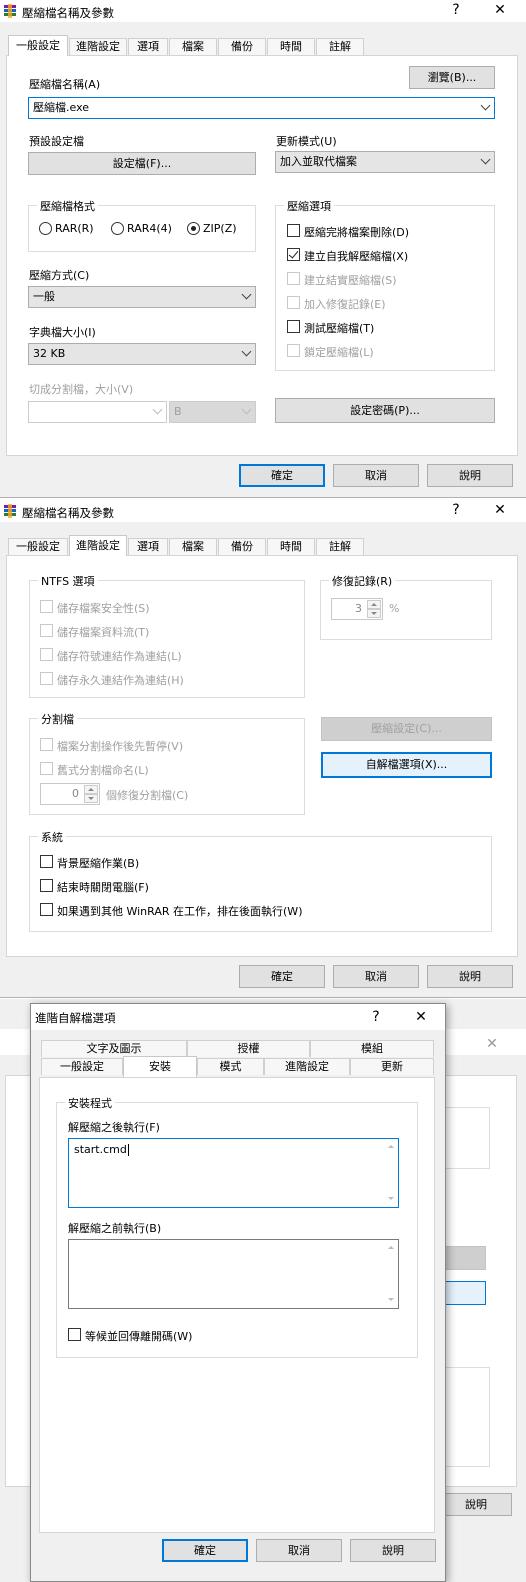 This screenshot has height=1582, width=526. I want to click on radio-rar-label: RAR(R), so click(74, 228).